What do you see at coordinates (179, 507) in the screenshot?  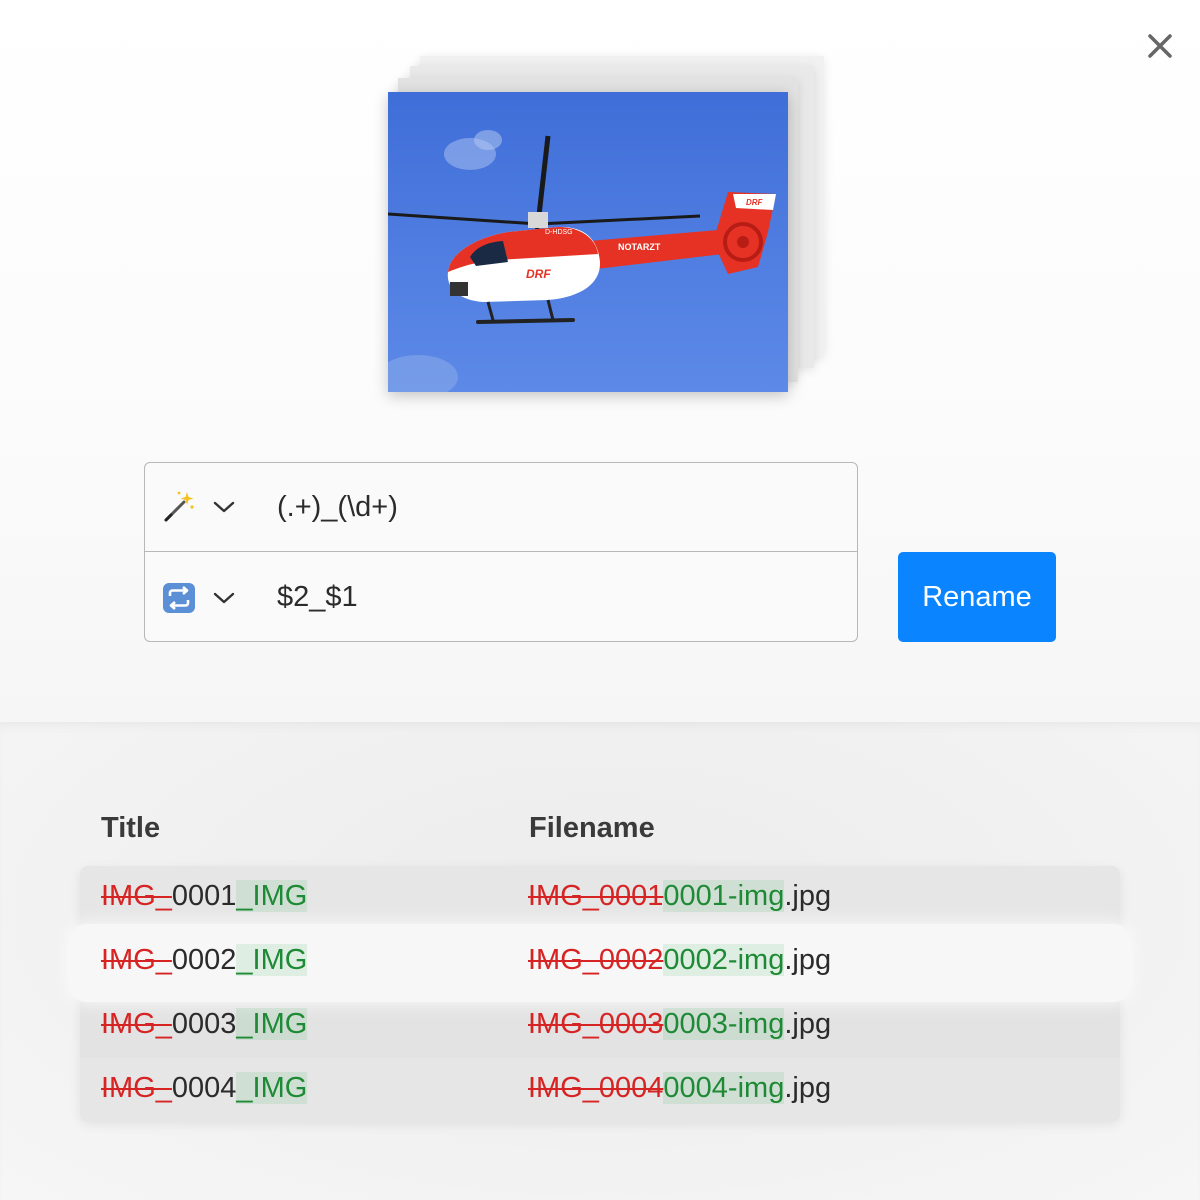 I see `magic-wand-icon` at bounding box center [179, 507].